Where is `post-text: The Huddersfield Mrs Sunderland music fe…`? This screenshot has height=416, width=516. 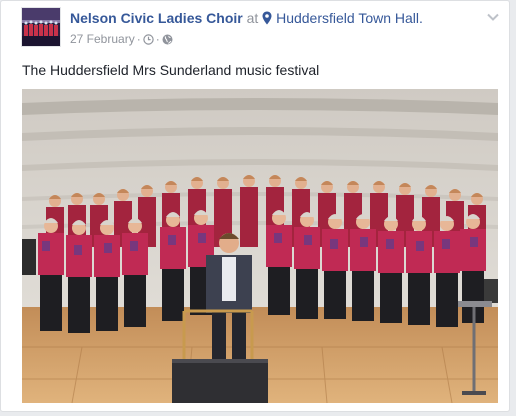
post-text: The Huddersfield Mrs Sunderland music fe… is located at coordinates (171, 70).